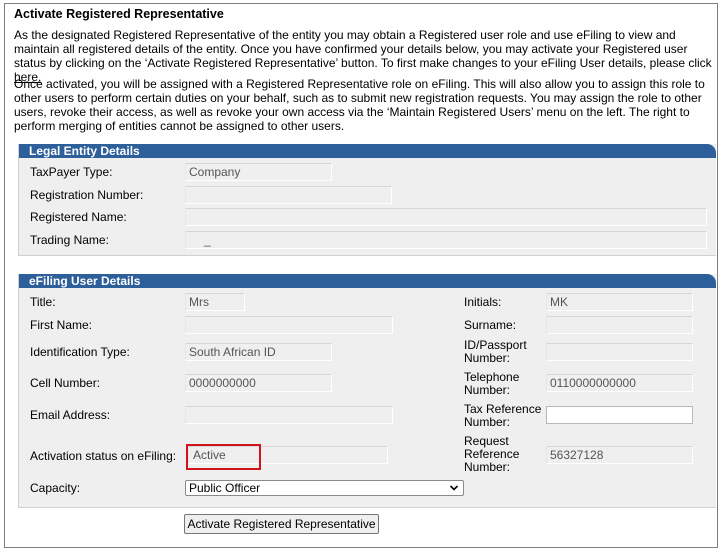 This screenshot has width=722, height=552. What do you see at coordinates (619, 415) in the screenshot?
I see `tax-reference-number-field` at bounding box center [619, 415].